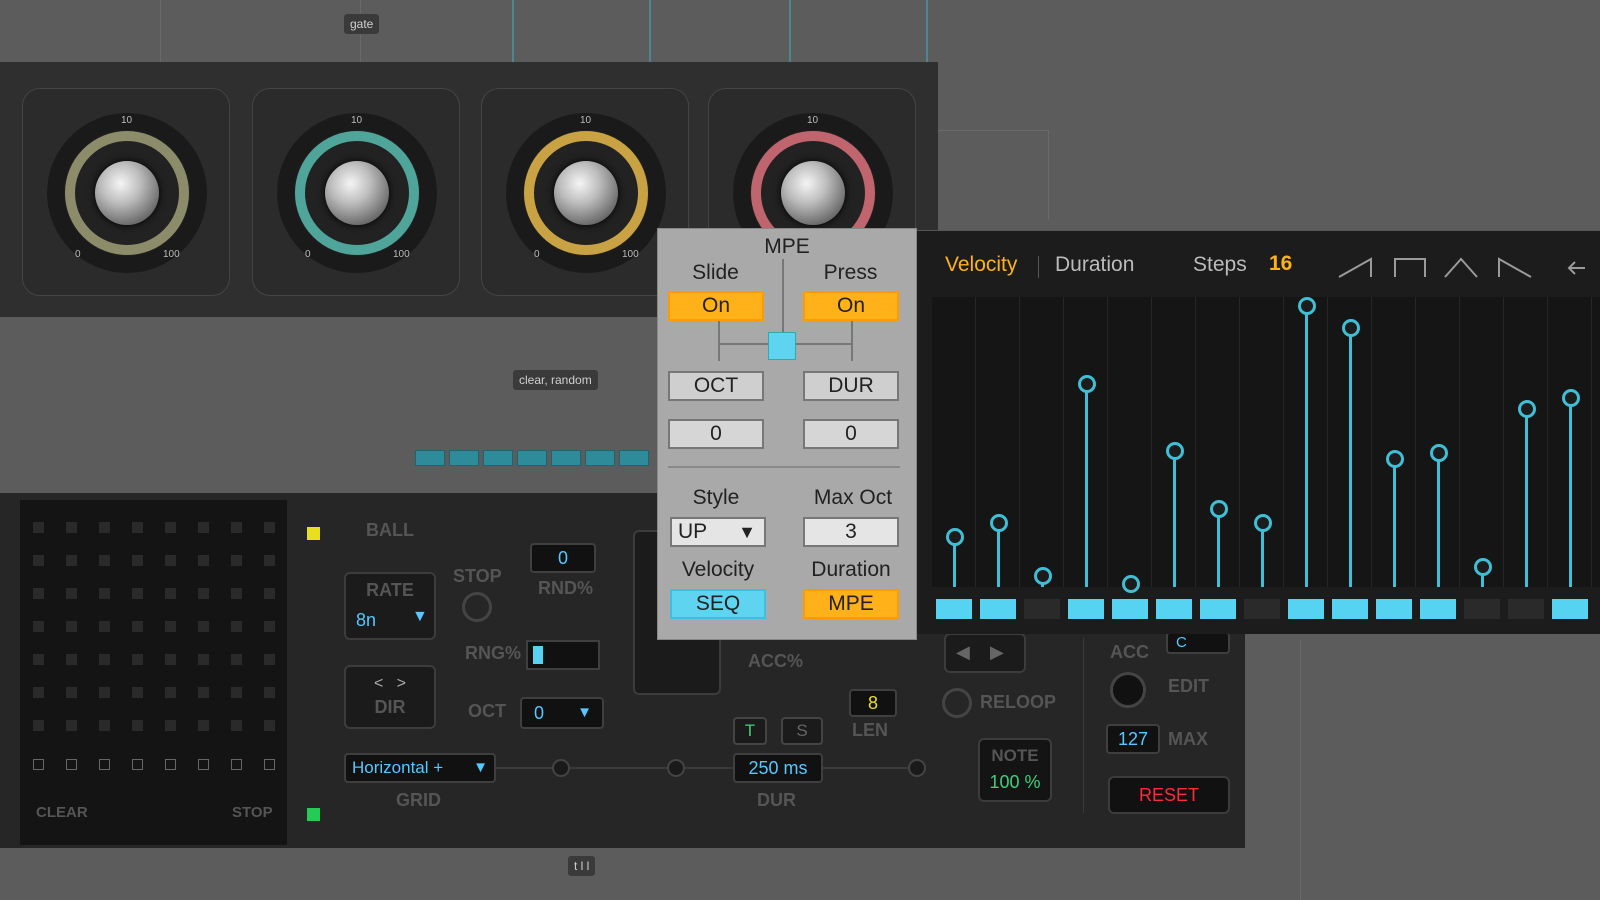  Describe the element at coordinates (1198, 643) in the screenshot. I see `key-dropdown: C` at that location.